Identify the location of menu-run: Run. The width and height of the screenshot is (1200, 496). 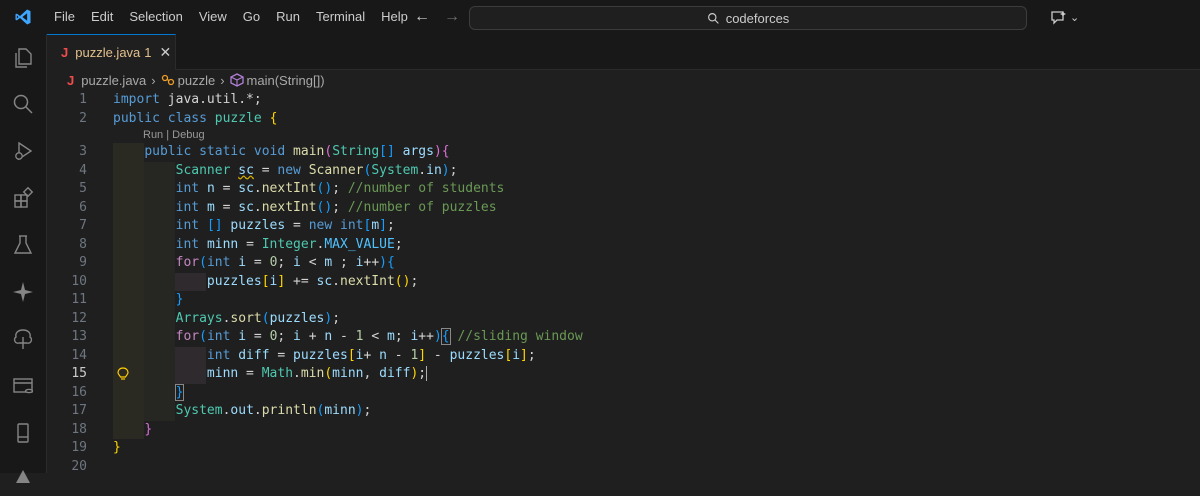
(288, 17).